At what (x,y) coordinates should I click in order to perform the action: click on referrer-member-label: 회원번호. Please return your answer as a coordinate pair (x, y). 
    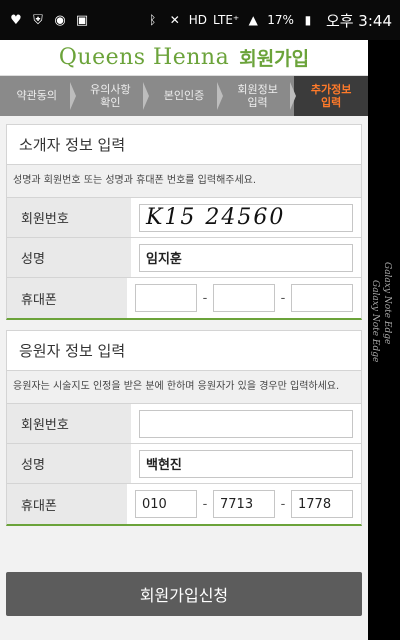
    Looking at the image, I should click on (69, 217).